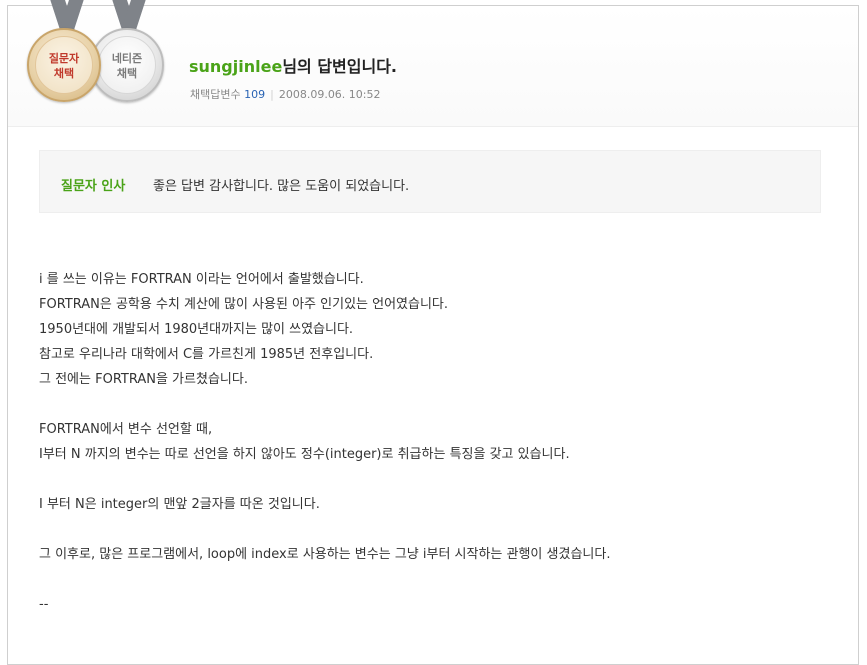 This screenshot has width=867, height=665. I want to click on answer-date: 2008.09.06. 10:52, so click(329, 94).